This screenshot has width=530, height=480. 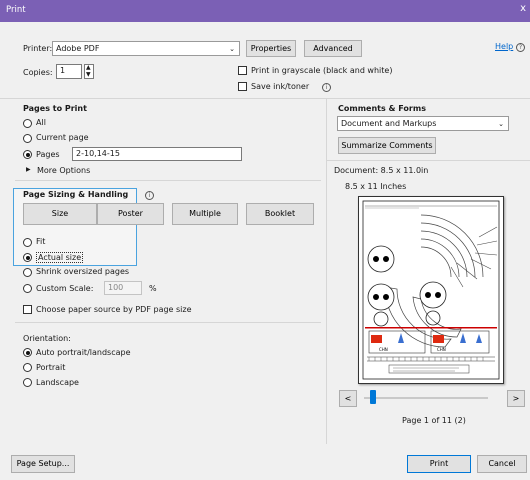 I want to click on more-options-link: More Options, so click(x=63, y=170).